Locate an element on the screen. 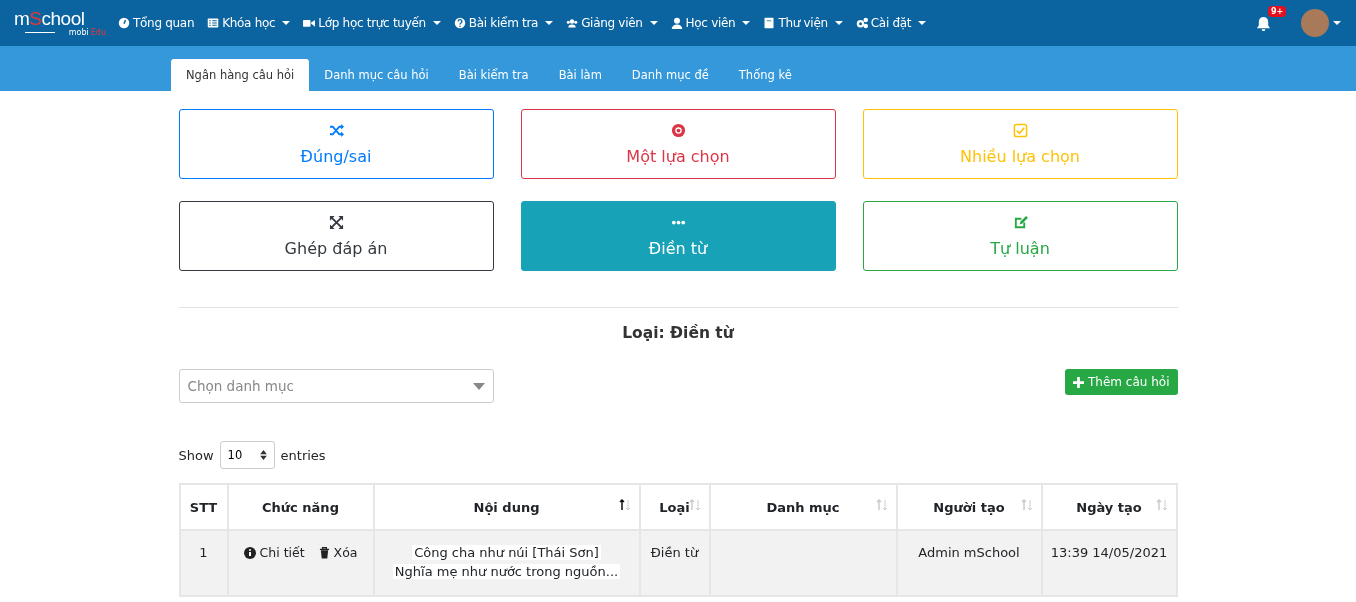 The image size is (1356, 602). tab: Bài kiểm tra is located at coordinates (493, 75).